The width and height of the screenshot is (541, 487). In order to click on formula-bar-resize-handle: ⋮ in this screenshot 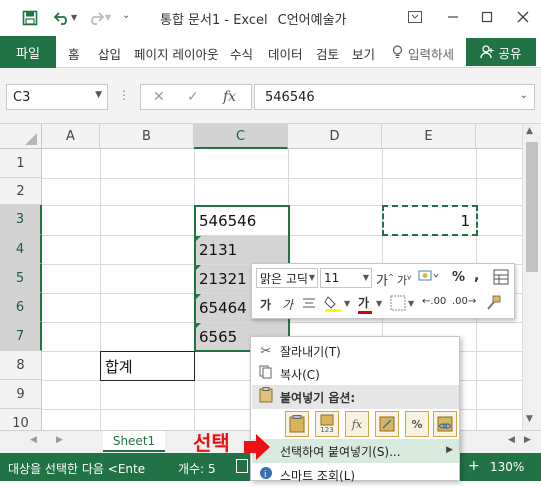, I will do `click(124, 95)`.